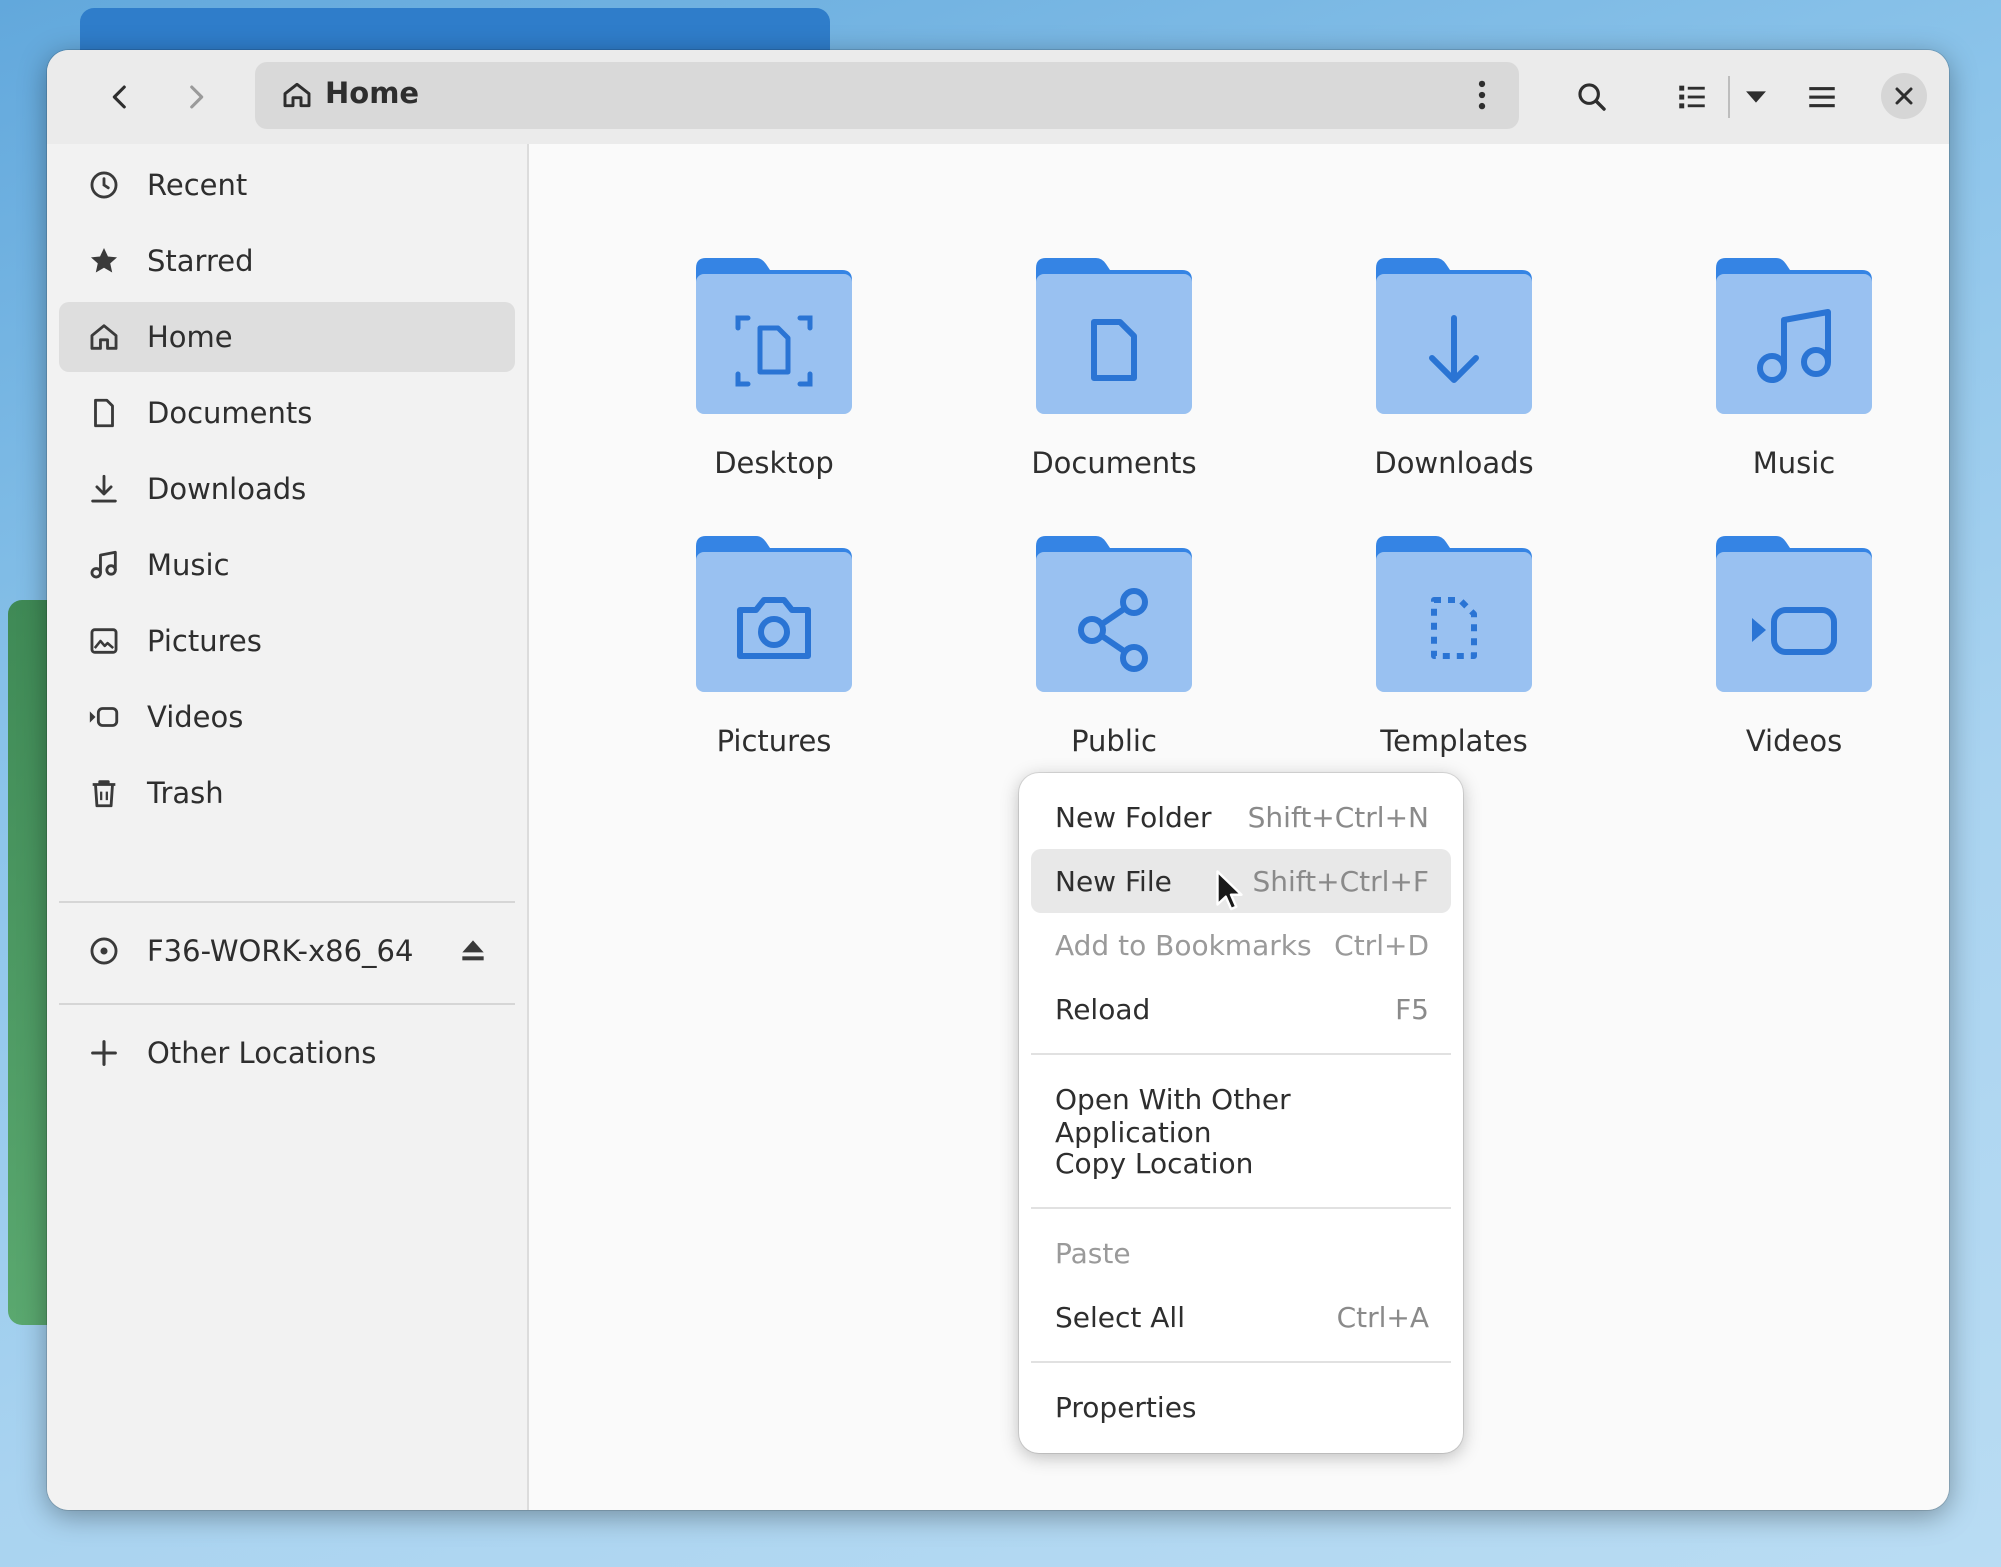 Image resolution: width=2001 pixels, height=1567 pixels. Describe the element at coordinates (287, 261) in the screenshot. I see `sidebar-item-starred: Starred` at that location.